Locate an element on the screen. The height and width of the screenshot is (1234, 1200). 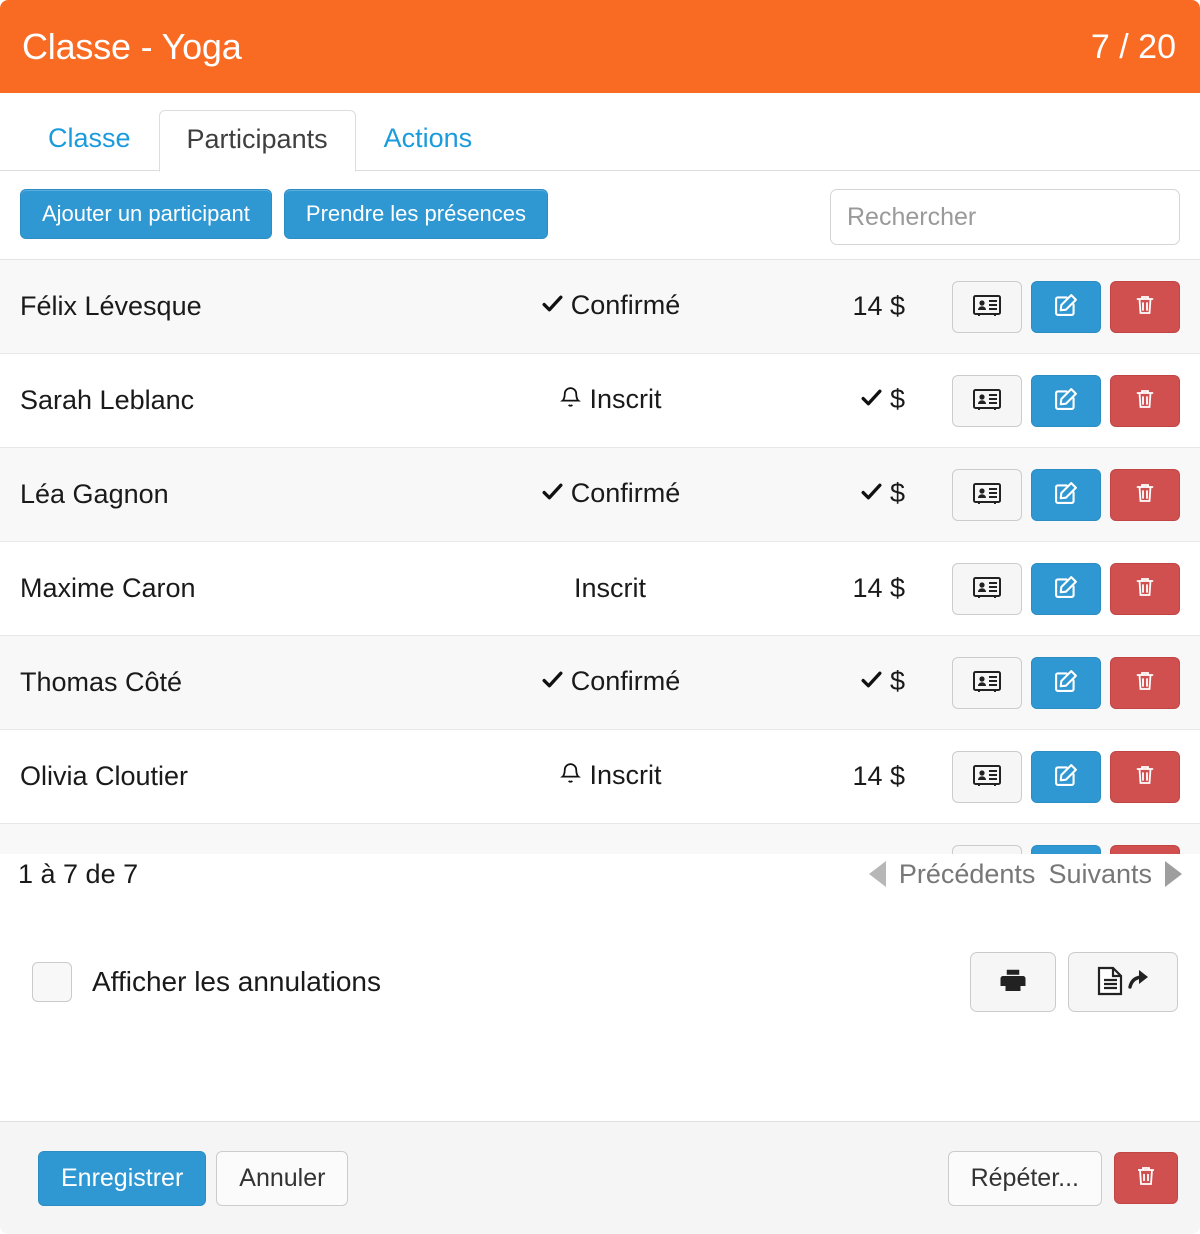
bell-icon is located at coordinates (570, 401).